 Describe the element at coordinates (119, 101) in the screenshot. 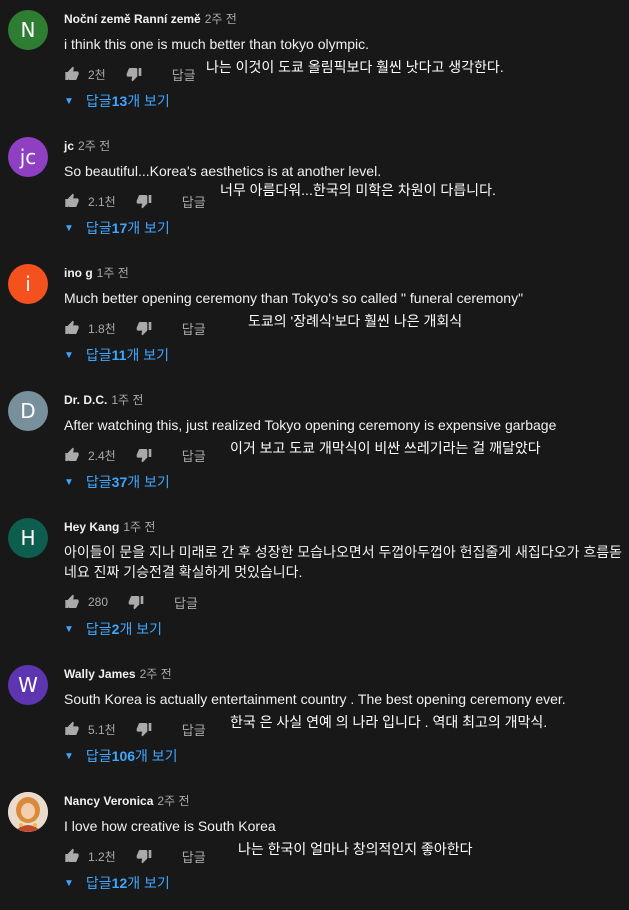

I see `reply-count: 13` at that location.